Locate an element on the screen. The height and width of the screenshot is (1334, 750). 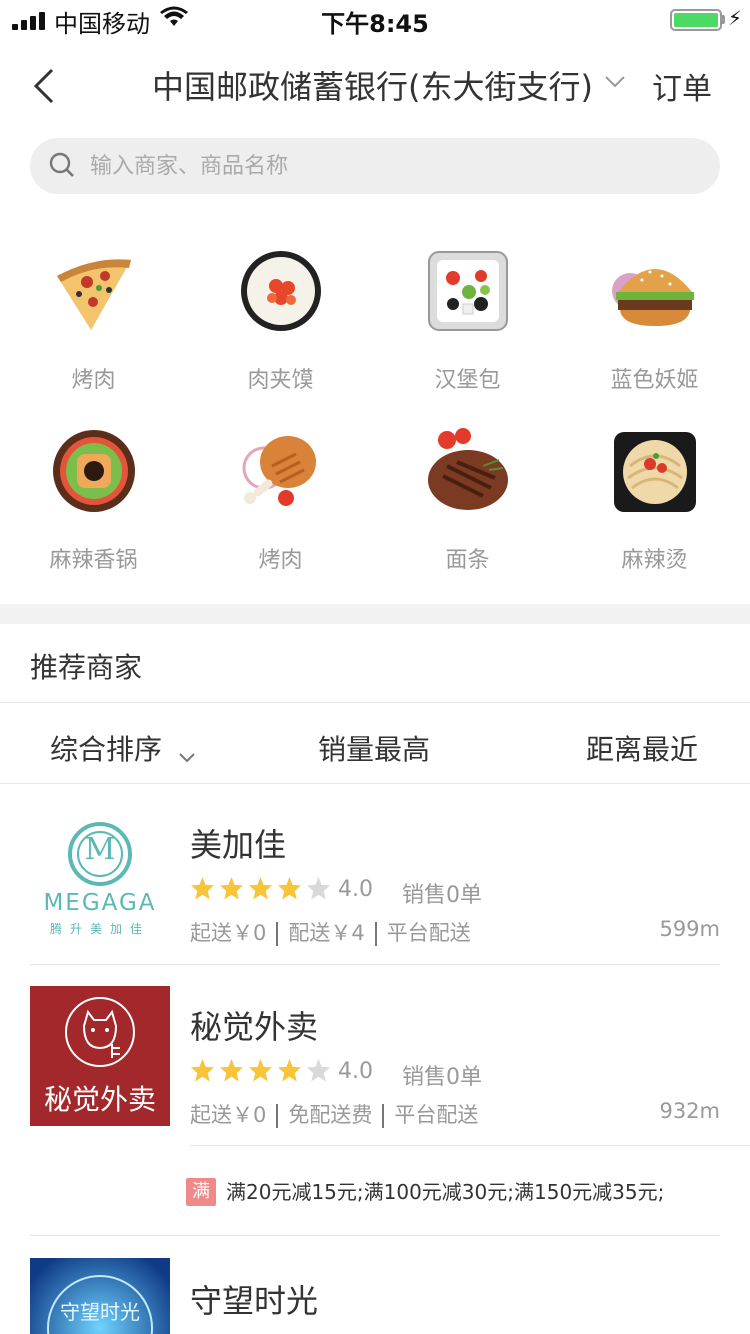
category-item: 汉堡包 is located at coordinates (467, 321).